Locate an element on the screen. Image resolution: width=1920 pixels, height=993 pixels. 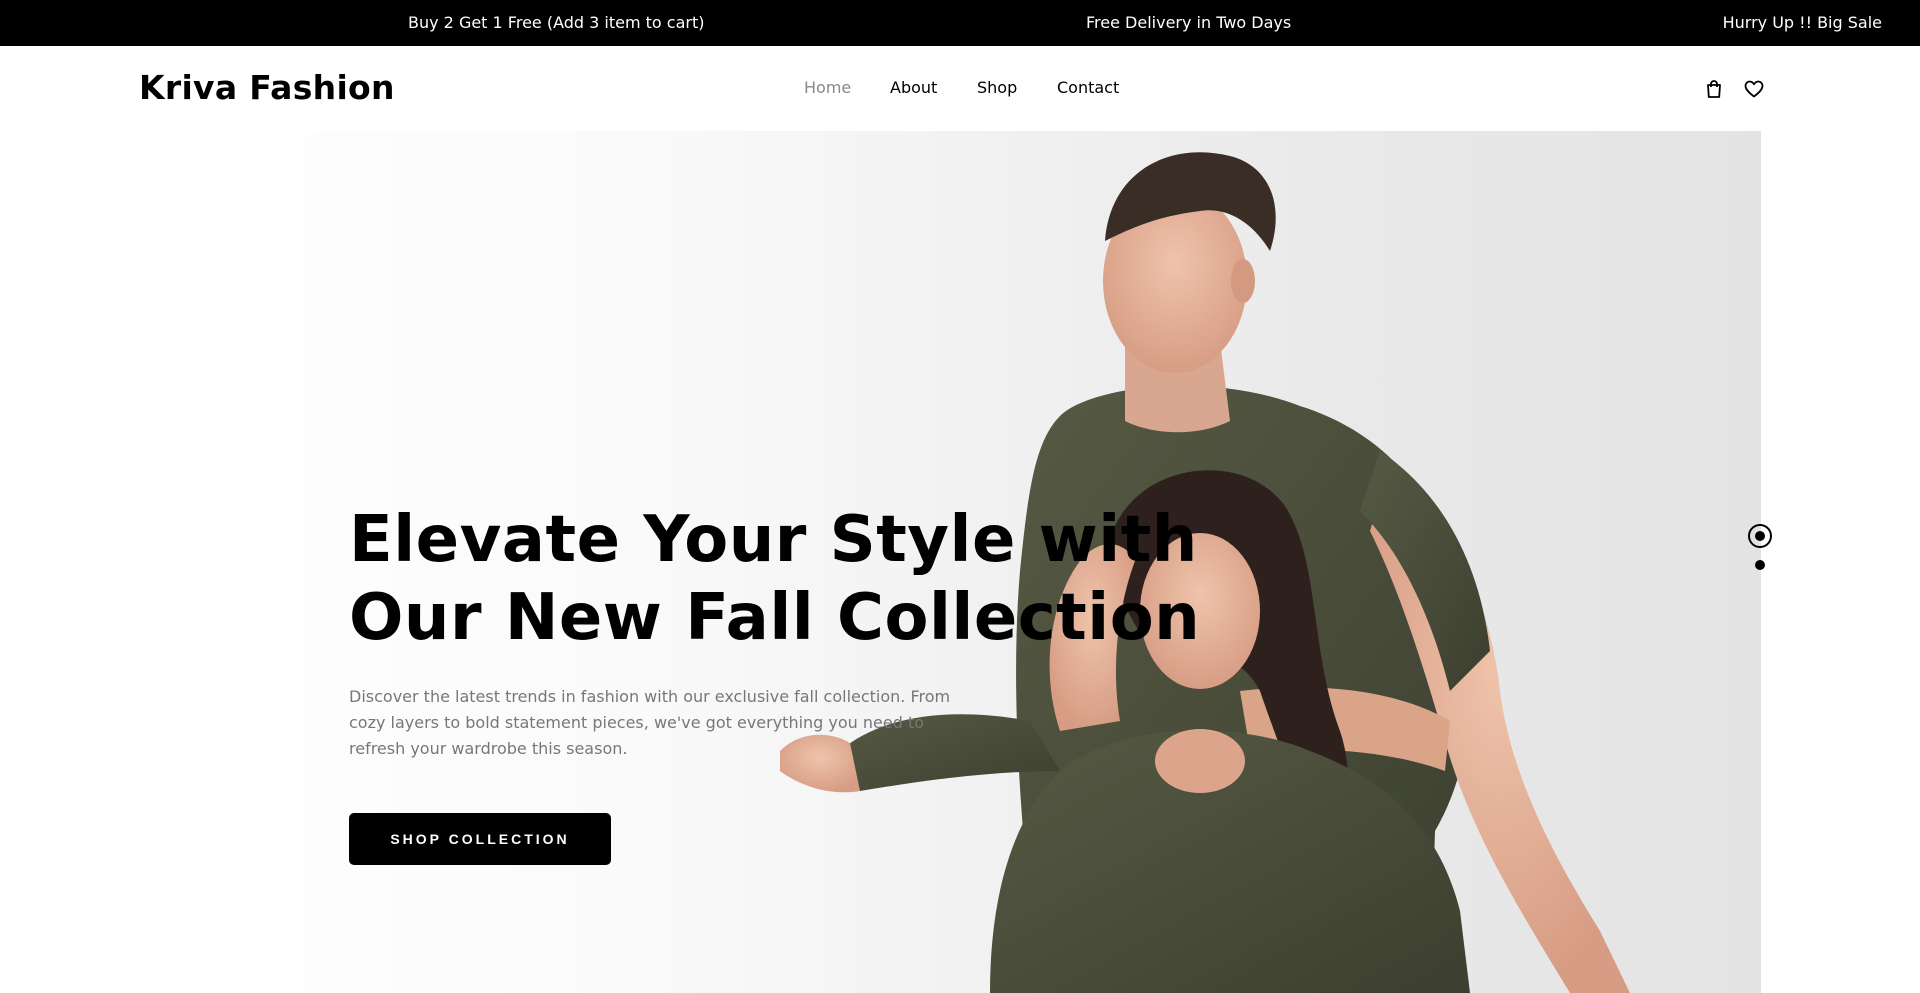
nav-shop: Shop is located at coordinates (997, 87).